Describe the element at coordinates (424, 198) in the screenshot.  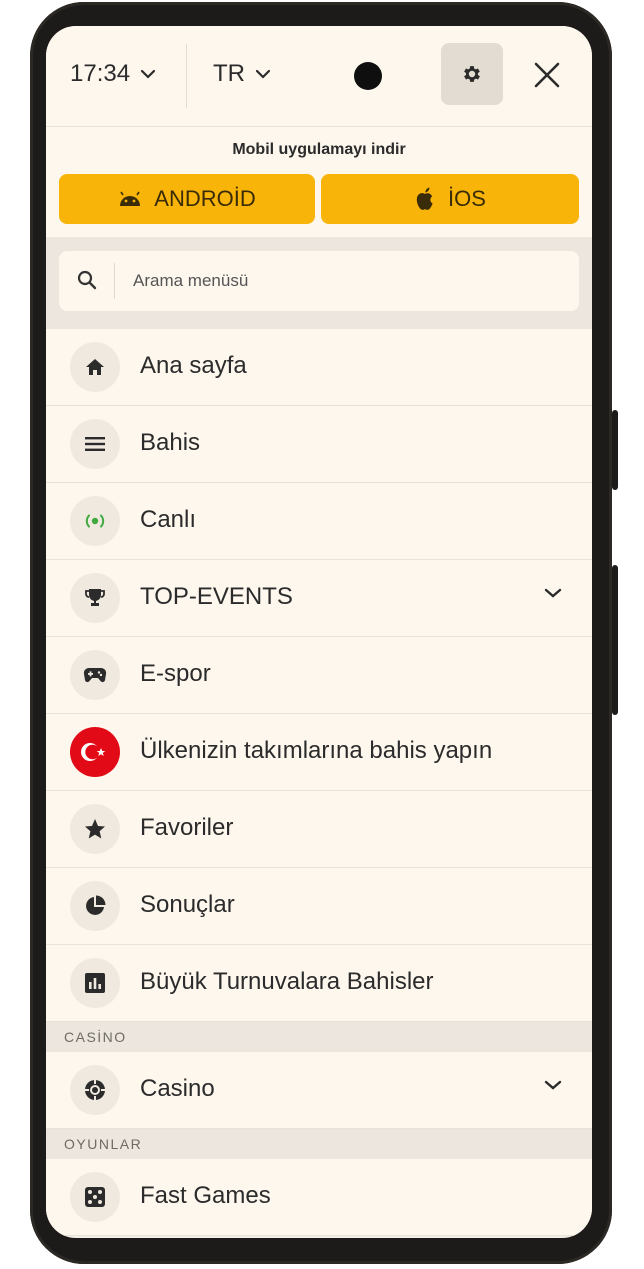
I see `apple-icon` at that location.